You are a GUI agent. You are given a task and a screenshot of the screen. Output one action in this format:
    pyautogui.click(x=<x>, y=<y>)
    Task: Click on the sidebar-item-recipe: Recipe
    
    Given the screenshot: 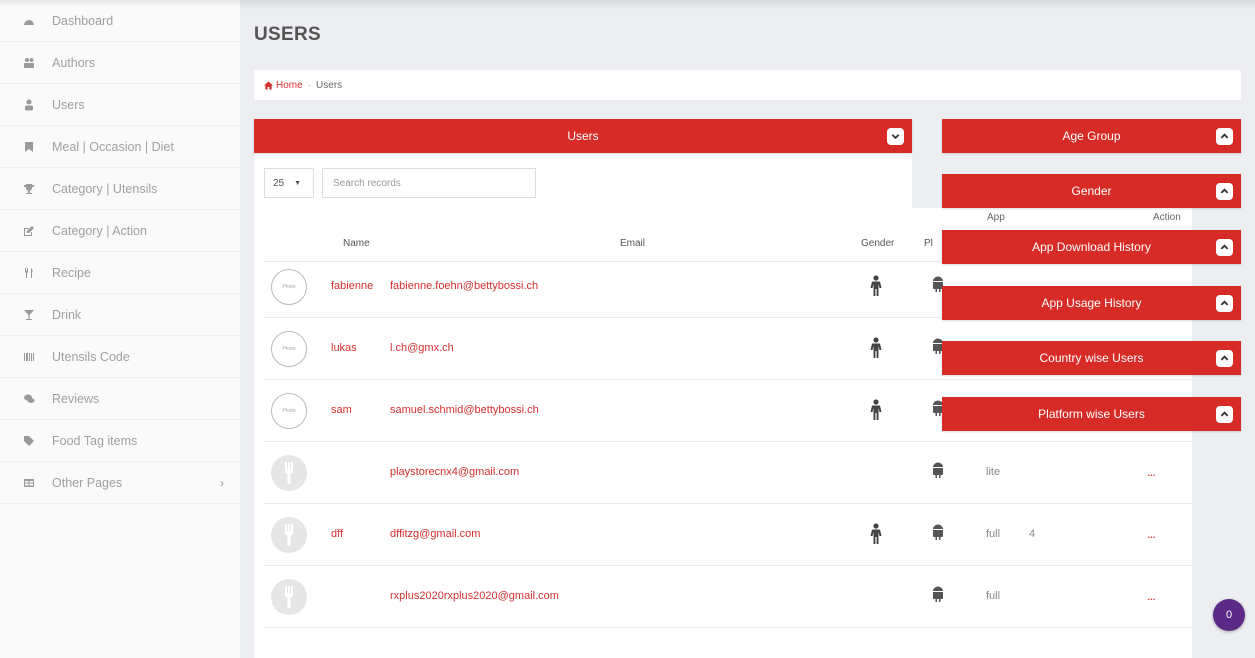 What is the action you would take?
    pyautogui.click(x=120, y=273)
    